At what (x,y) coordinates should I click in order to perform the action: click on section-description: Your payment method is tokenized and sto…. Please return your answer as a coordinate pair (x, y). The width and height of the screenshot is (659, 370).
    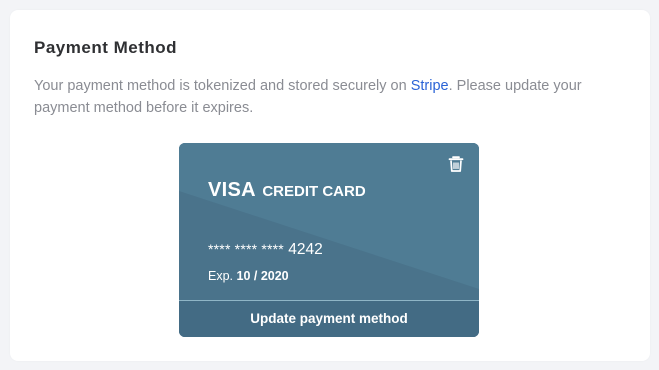
    Looking at the image, I should click on (329, 97).